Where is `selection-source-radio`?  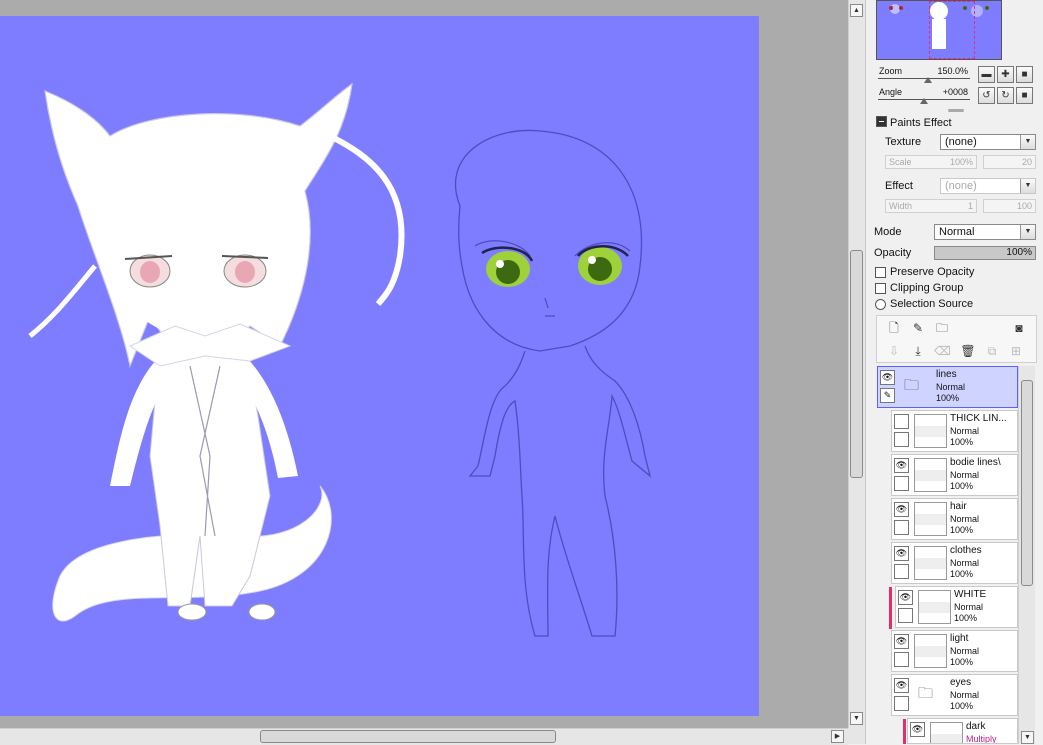 selection-source-radio is located at coordinates (880, 304).